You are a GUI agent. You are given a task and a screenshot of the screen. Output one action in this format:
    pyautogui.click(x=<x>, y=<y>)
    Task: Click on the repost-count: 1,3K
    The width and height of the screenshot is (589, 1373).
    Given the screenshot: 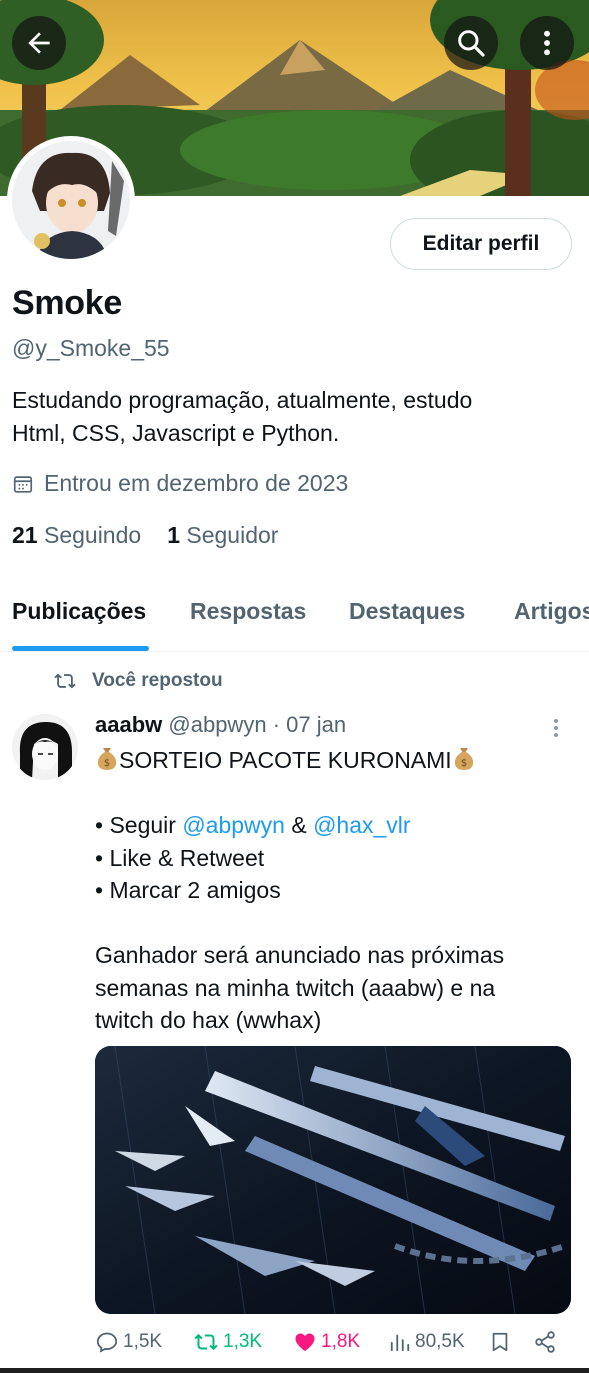 What is the action you would take?
    pyautogui.click(x=243, y=1341)
    